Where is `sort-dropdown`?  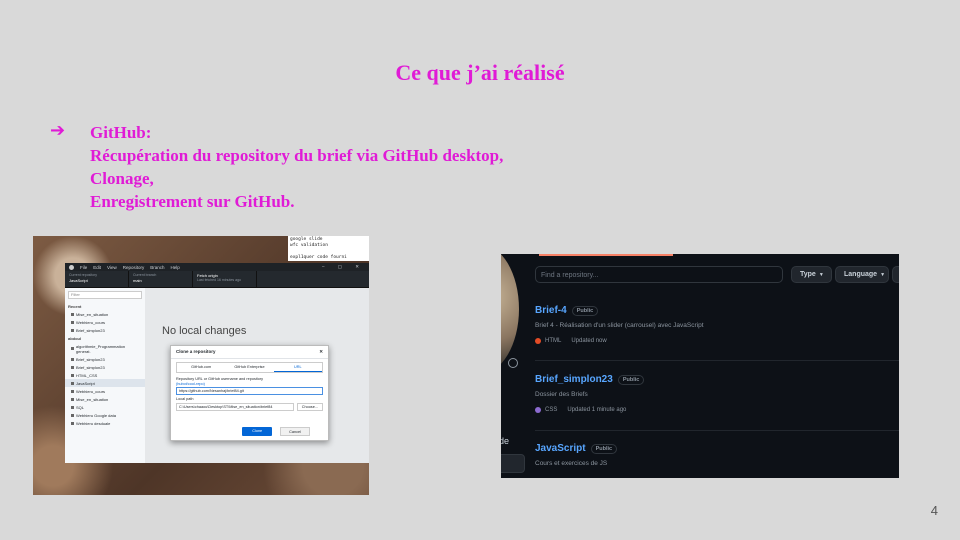
sort-dropdown is located at coordinates (895, 274).